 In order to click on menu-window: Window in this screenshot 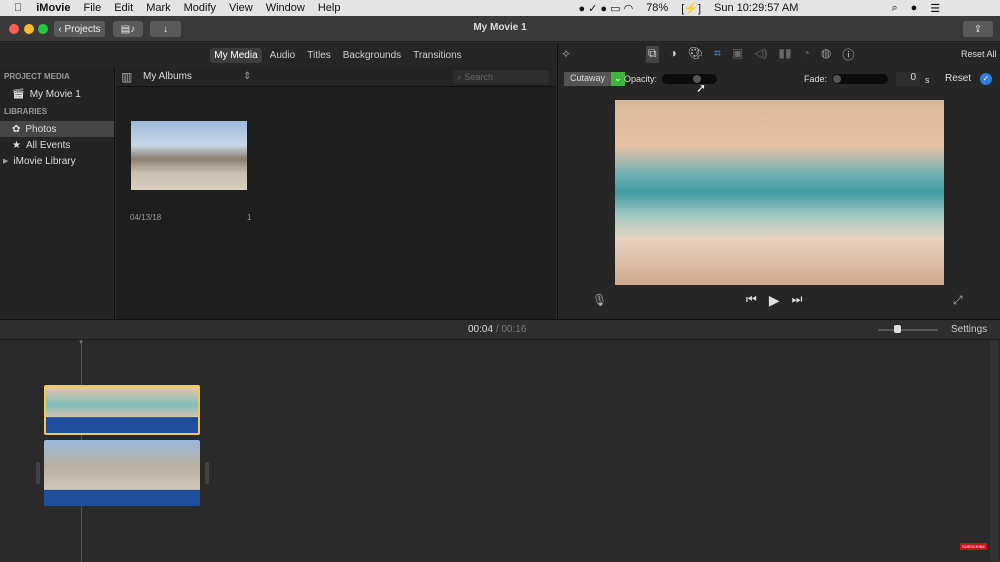, I will do `click(285, 8)`.